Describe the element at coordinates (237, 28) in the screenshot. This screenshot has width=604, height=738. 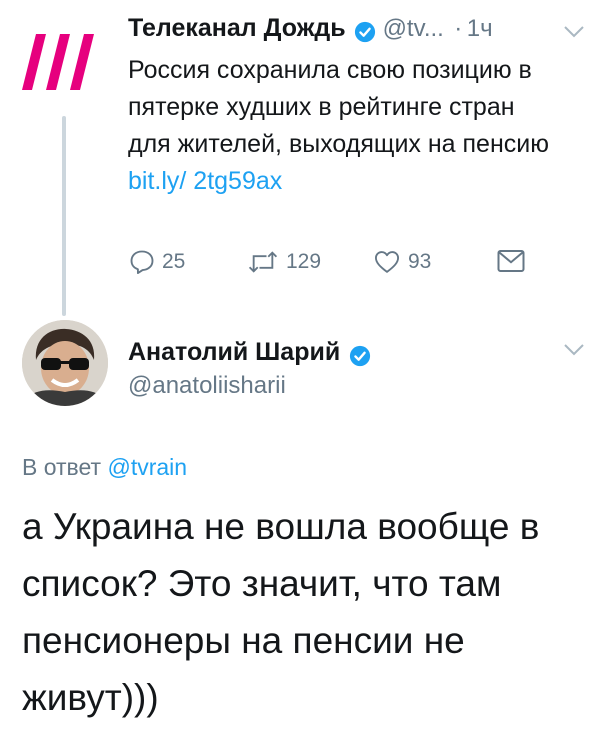
I see `parent-author-name: Телеканал Дождь` at that location.